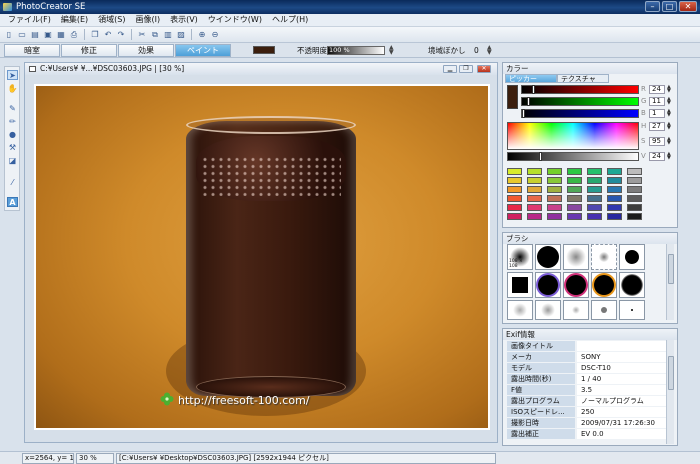 The height and width of the screenshot is (464, 700). Describe the element at coordinates (12, 121) in the screenshot. I see `pencil-icon: ✏` at that location.